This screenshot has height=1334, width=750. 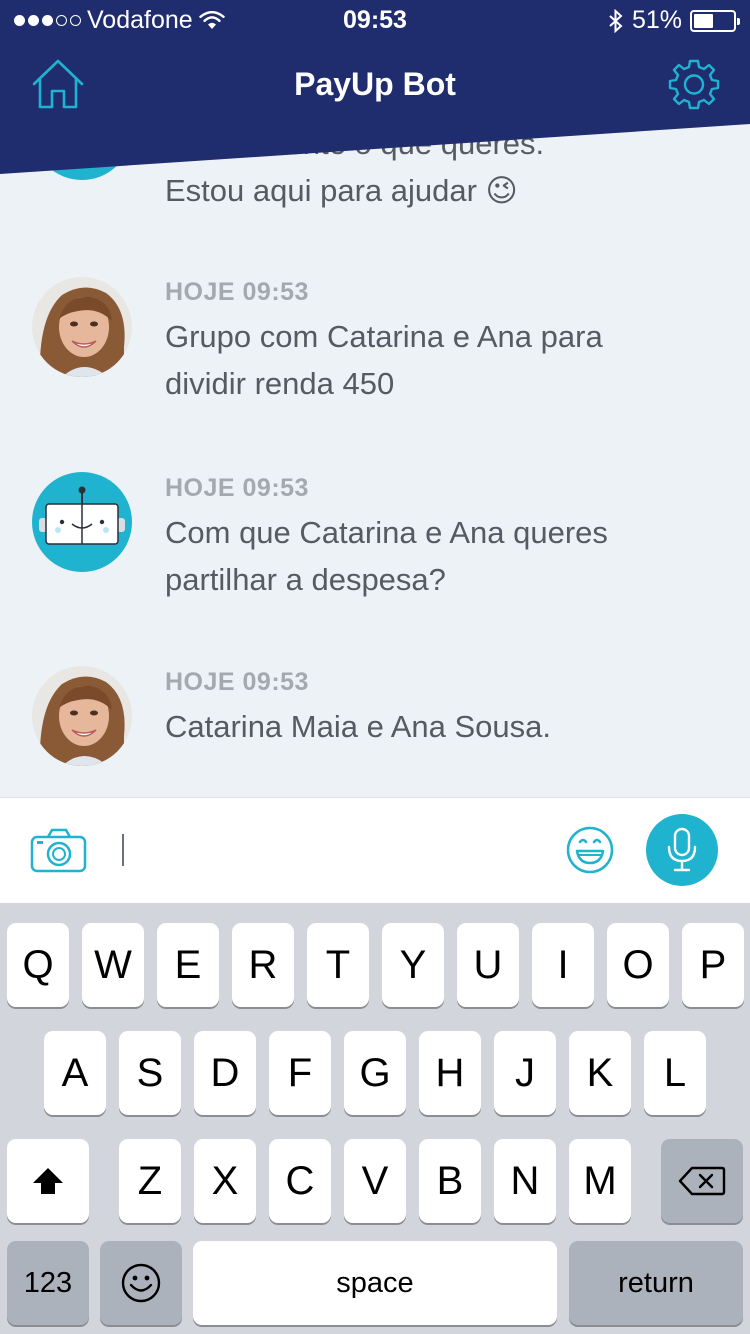 What do you see at coordinates (656, 1283) in the screenshot?
I see `return-key: return` at bounding box center [656, 1283].